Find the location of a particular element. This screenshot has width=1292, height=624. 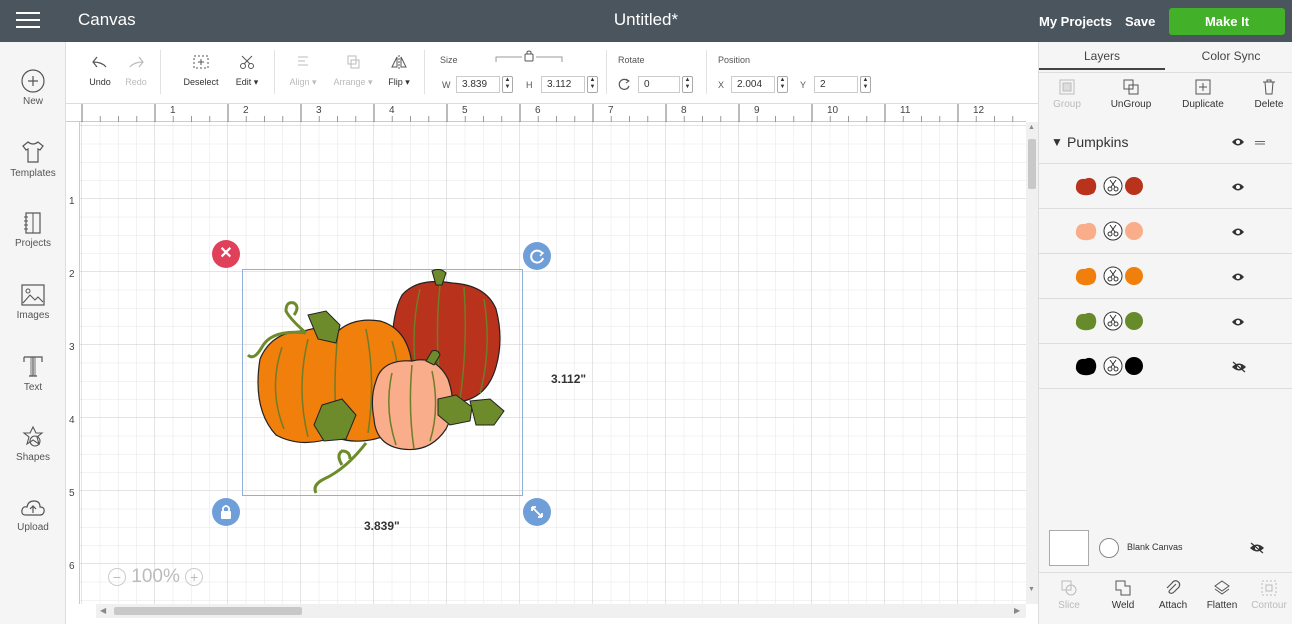

ruler-horizontal: 1 2 3 4 5 6 7 8 9 10 11 12 is located at coordinates (546, 113).